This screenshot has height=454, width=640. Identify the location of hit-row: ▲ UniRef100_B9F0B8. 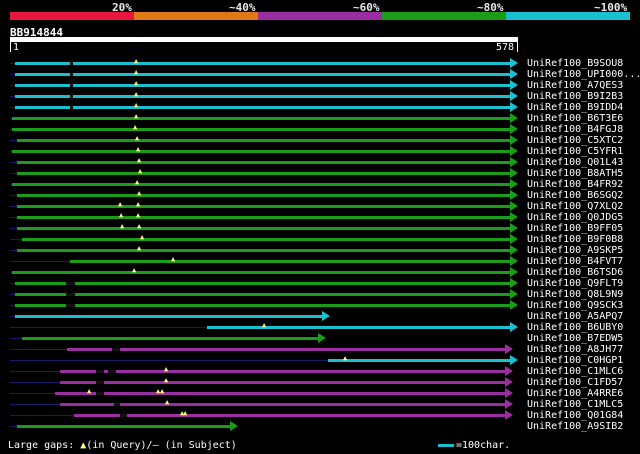
(320, 239).